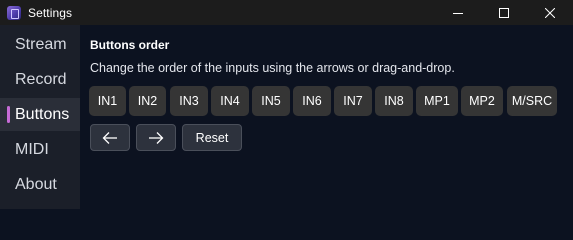 This screenshot has width=573, height=240. What do you see at coordinates (532, 101) in the screenshot?
I see `input-chip-msrc: M/SRC` at bounding box center [532, 101].